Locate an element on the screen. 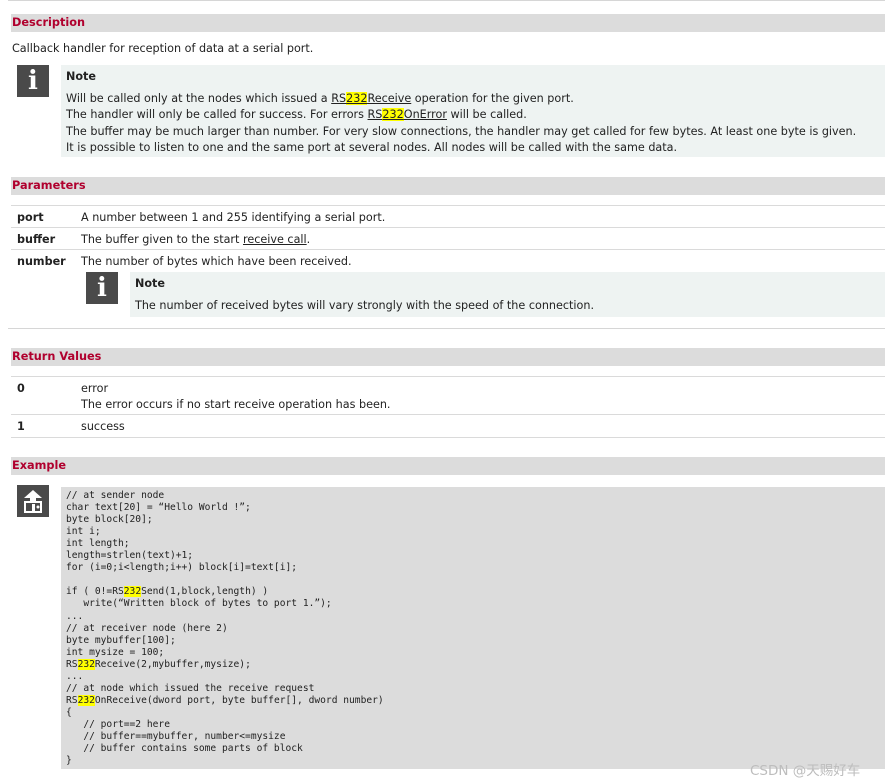 The image size is (885, 784). code-line: byte mybuffer[100]; is located at coordinates (121, 640).